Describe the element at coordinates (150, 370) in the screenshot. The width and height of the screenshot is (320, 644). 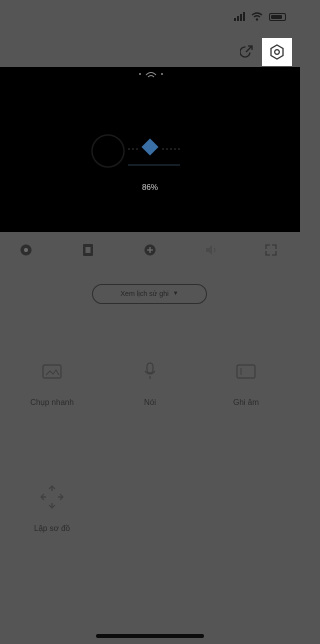
I see `microphone-icon` at that location.